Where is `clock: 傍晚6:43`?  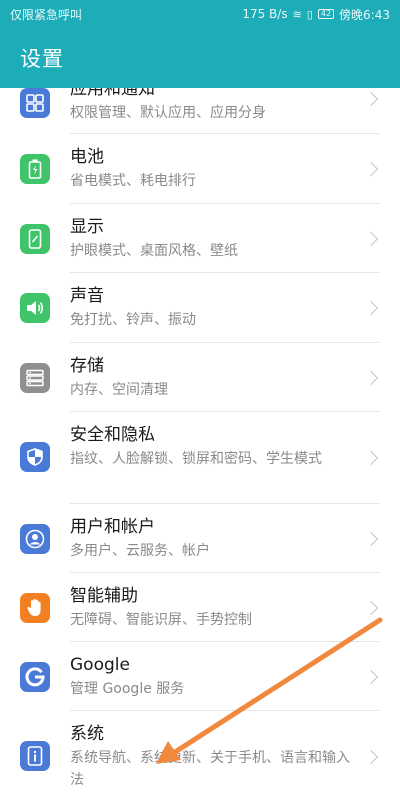
clock: 傍晚6:43 is located at coordinates (364, 14).